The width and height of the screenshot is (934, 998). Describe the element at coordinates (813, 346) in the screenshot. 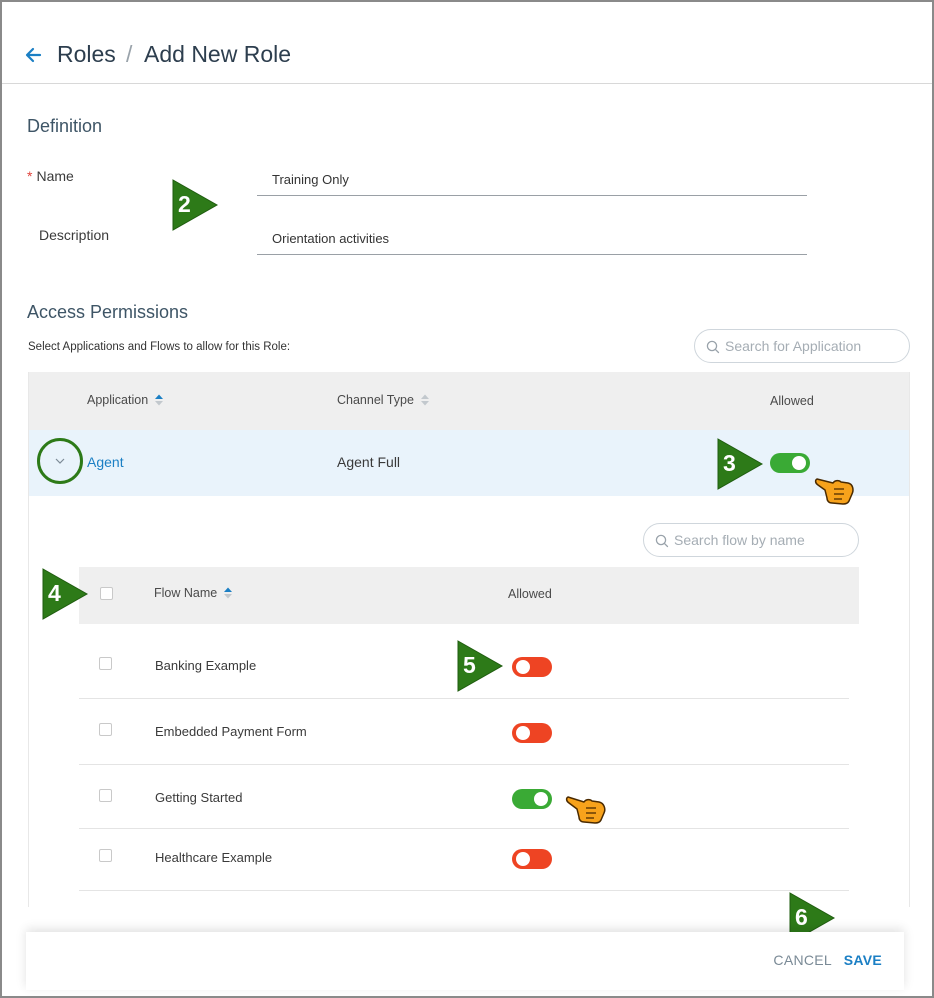

I see `application-search-input` at that location.